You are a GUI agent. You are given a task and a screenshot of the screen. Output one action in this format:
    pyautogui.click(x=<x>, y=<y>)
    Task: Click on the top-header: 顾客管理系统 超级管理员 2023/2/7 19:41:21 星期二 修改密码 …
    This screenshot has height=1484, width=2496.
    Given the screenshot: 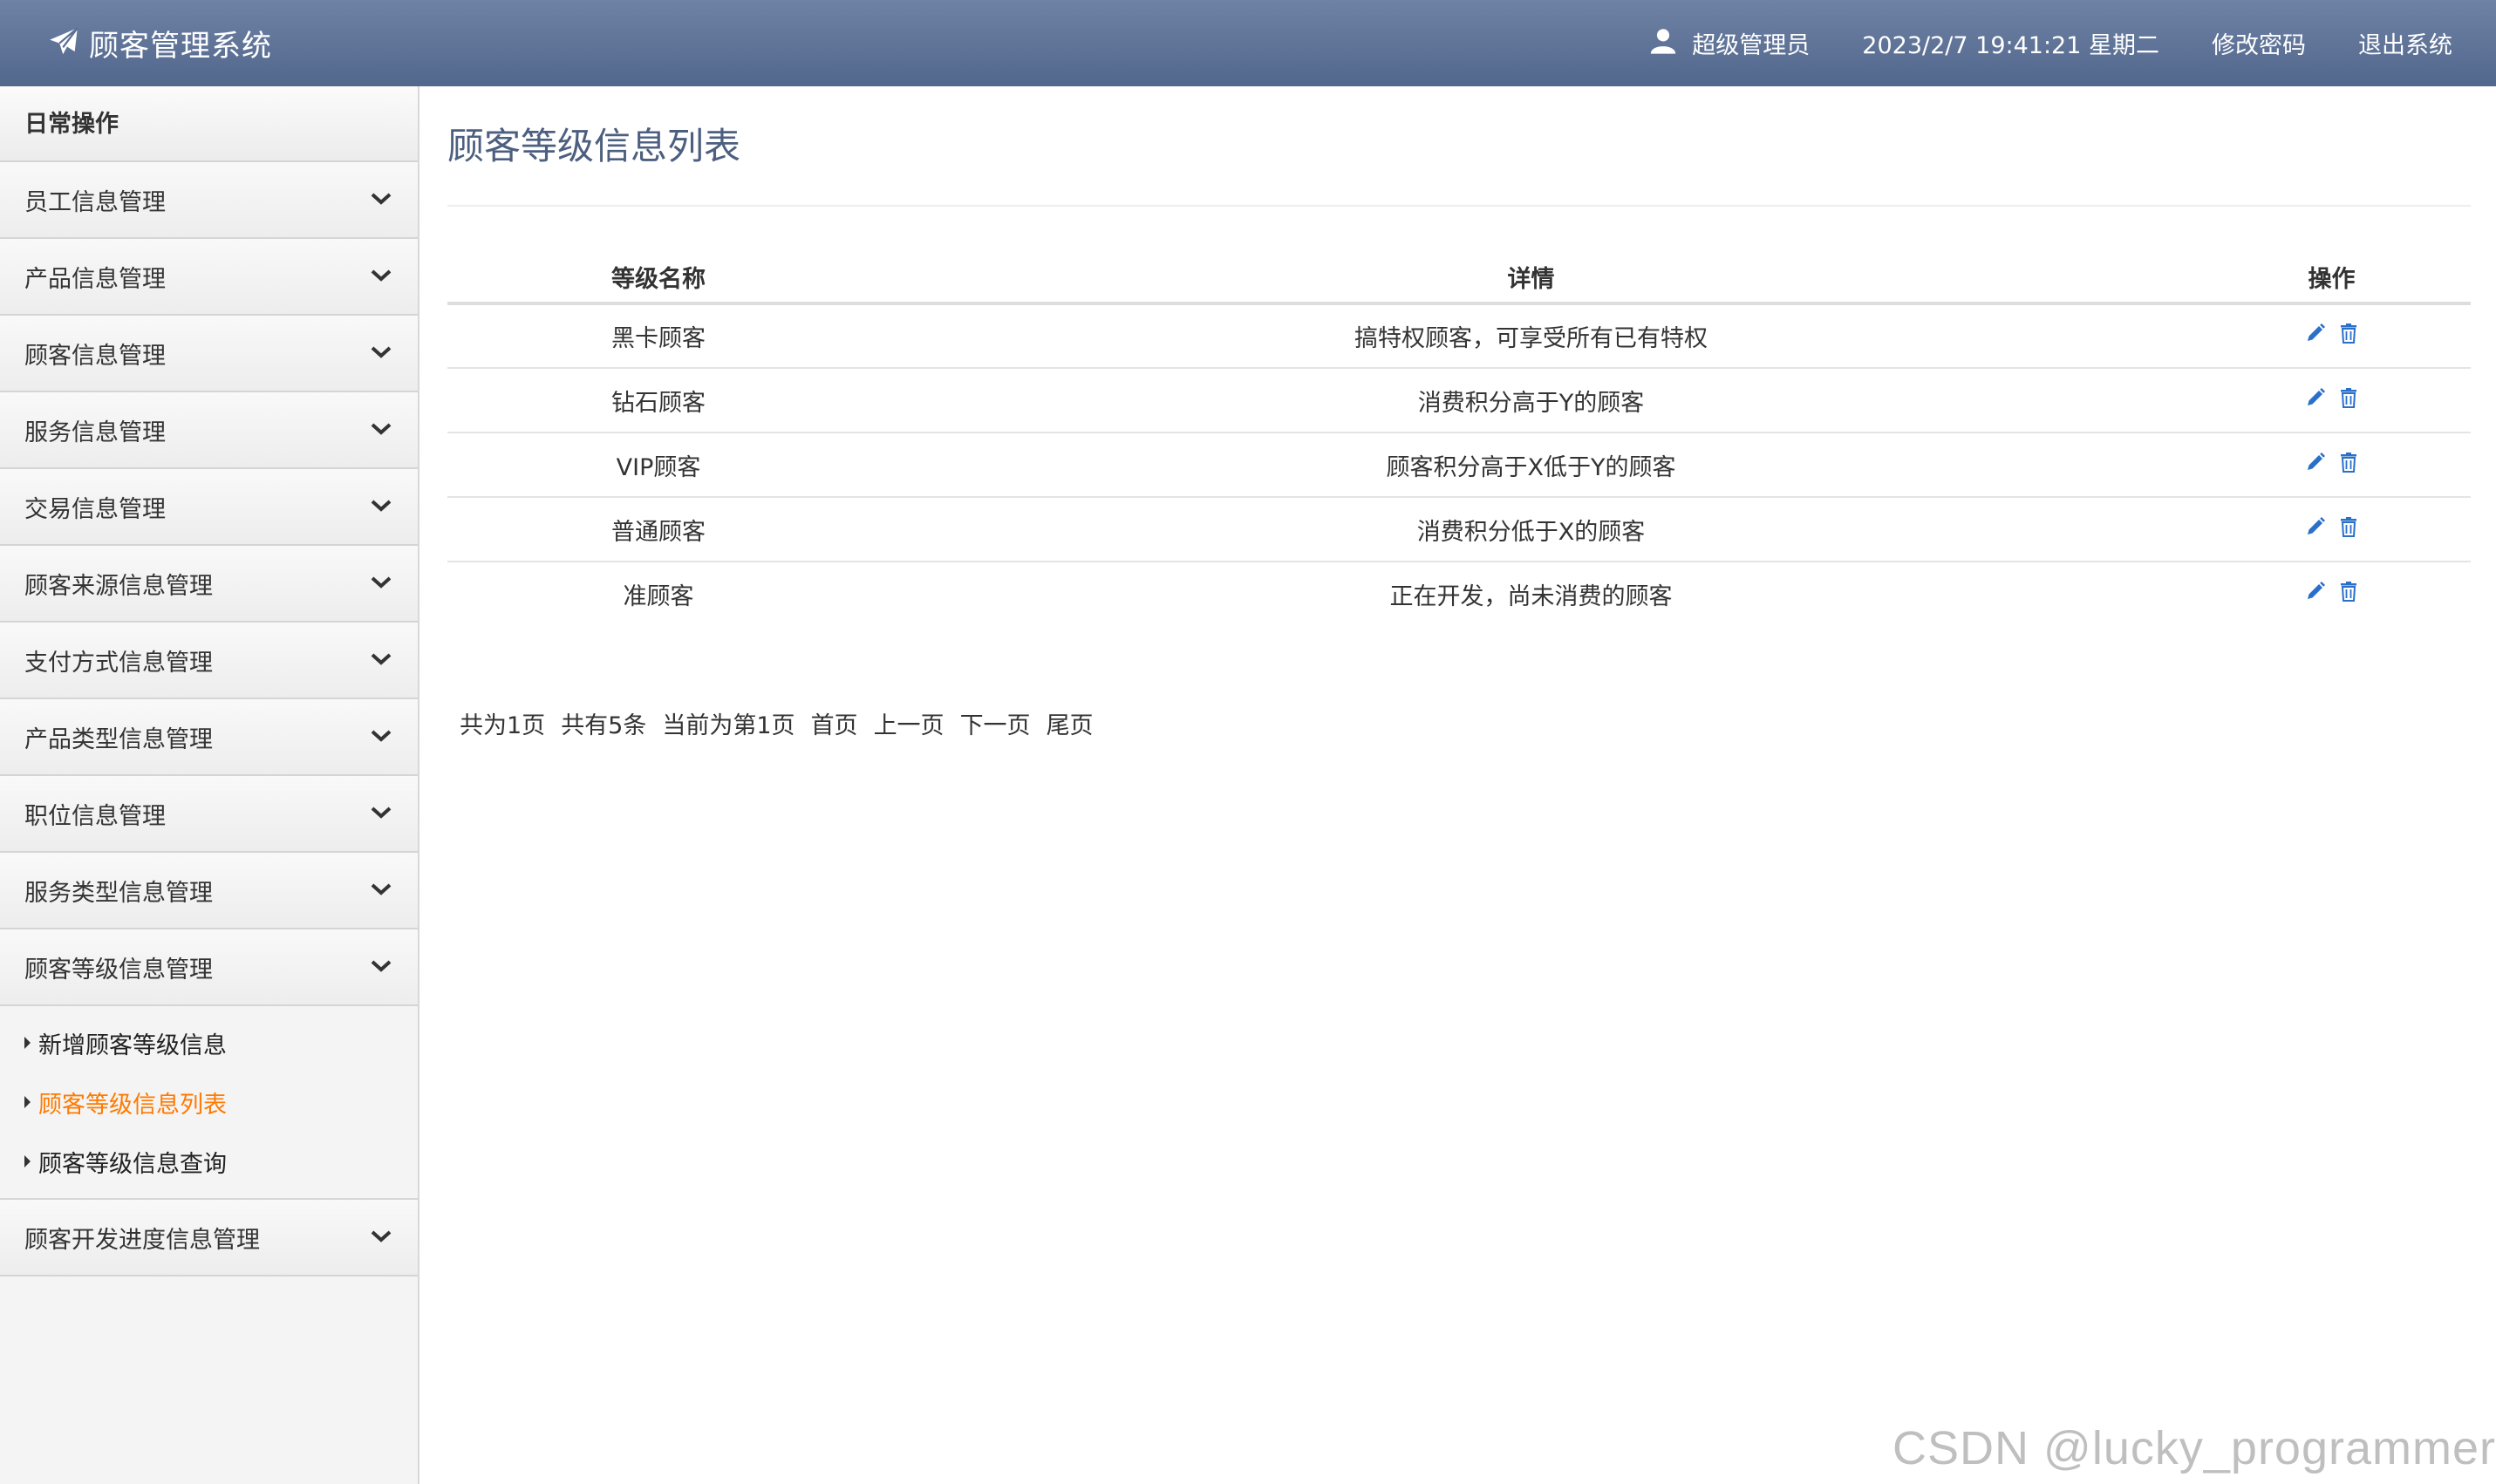 What is the action you would take?
    pyautogui.click(x=1248, y=43)
    